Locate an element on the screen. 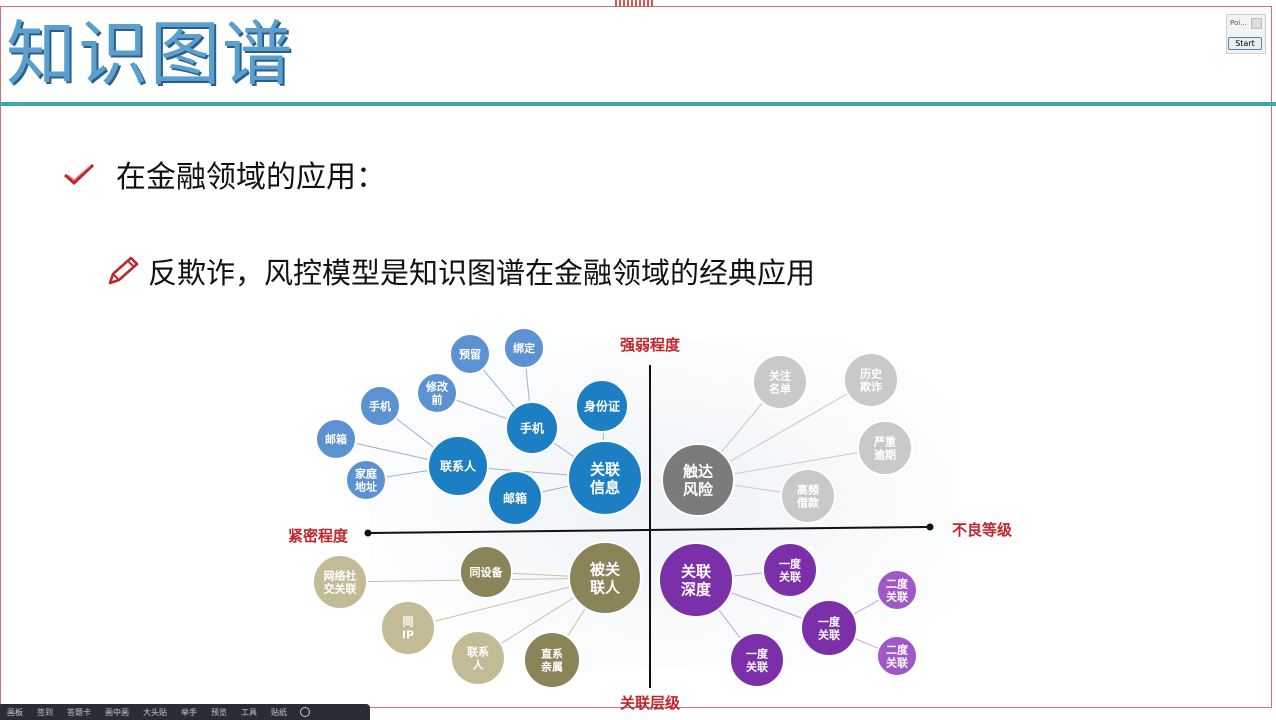 This screenshot has width=1276, height=720. node-br-leaf-4: 二度关联 is located at coordinates (897, 656).